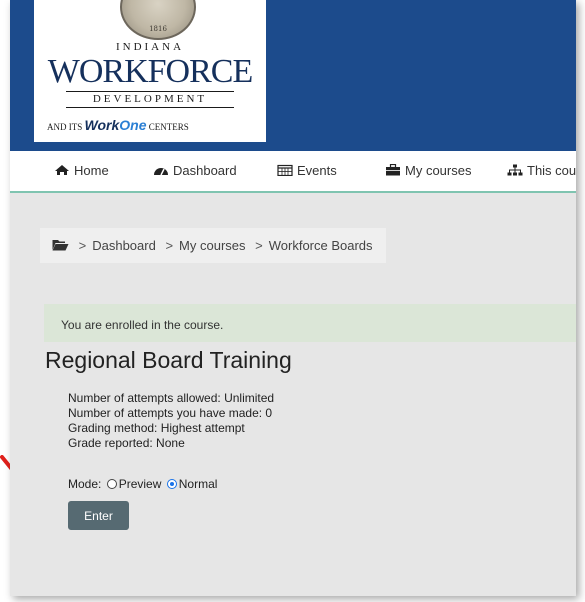 The height and width of the screenshot is (602, 585). What do you see at coordinates (62, 170) in the screenshot?
I see `home-icon` at bounding box center [62, 170].